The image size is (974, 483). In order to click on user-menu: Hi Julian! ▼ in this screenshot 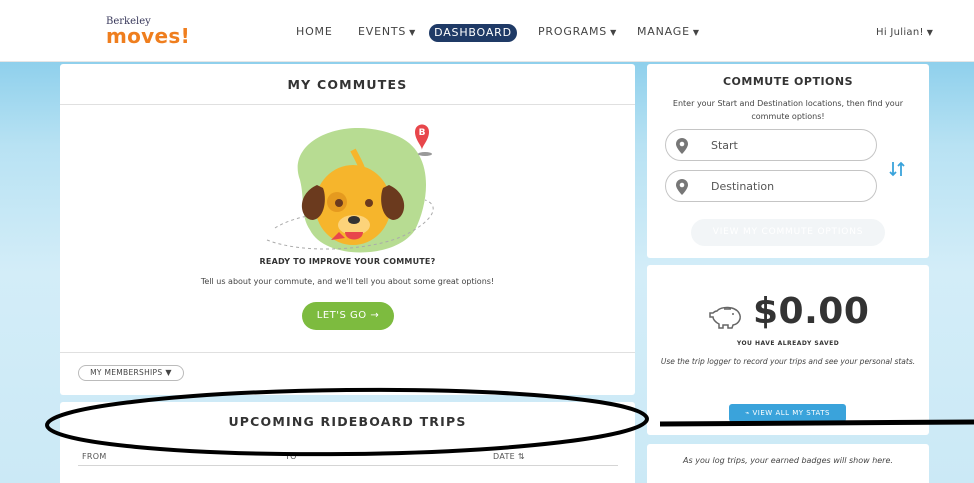, I will do `click(904, 32)`.